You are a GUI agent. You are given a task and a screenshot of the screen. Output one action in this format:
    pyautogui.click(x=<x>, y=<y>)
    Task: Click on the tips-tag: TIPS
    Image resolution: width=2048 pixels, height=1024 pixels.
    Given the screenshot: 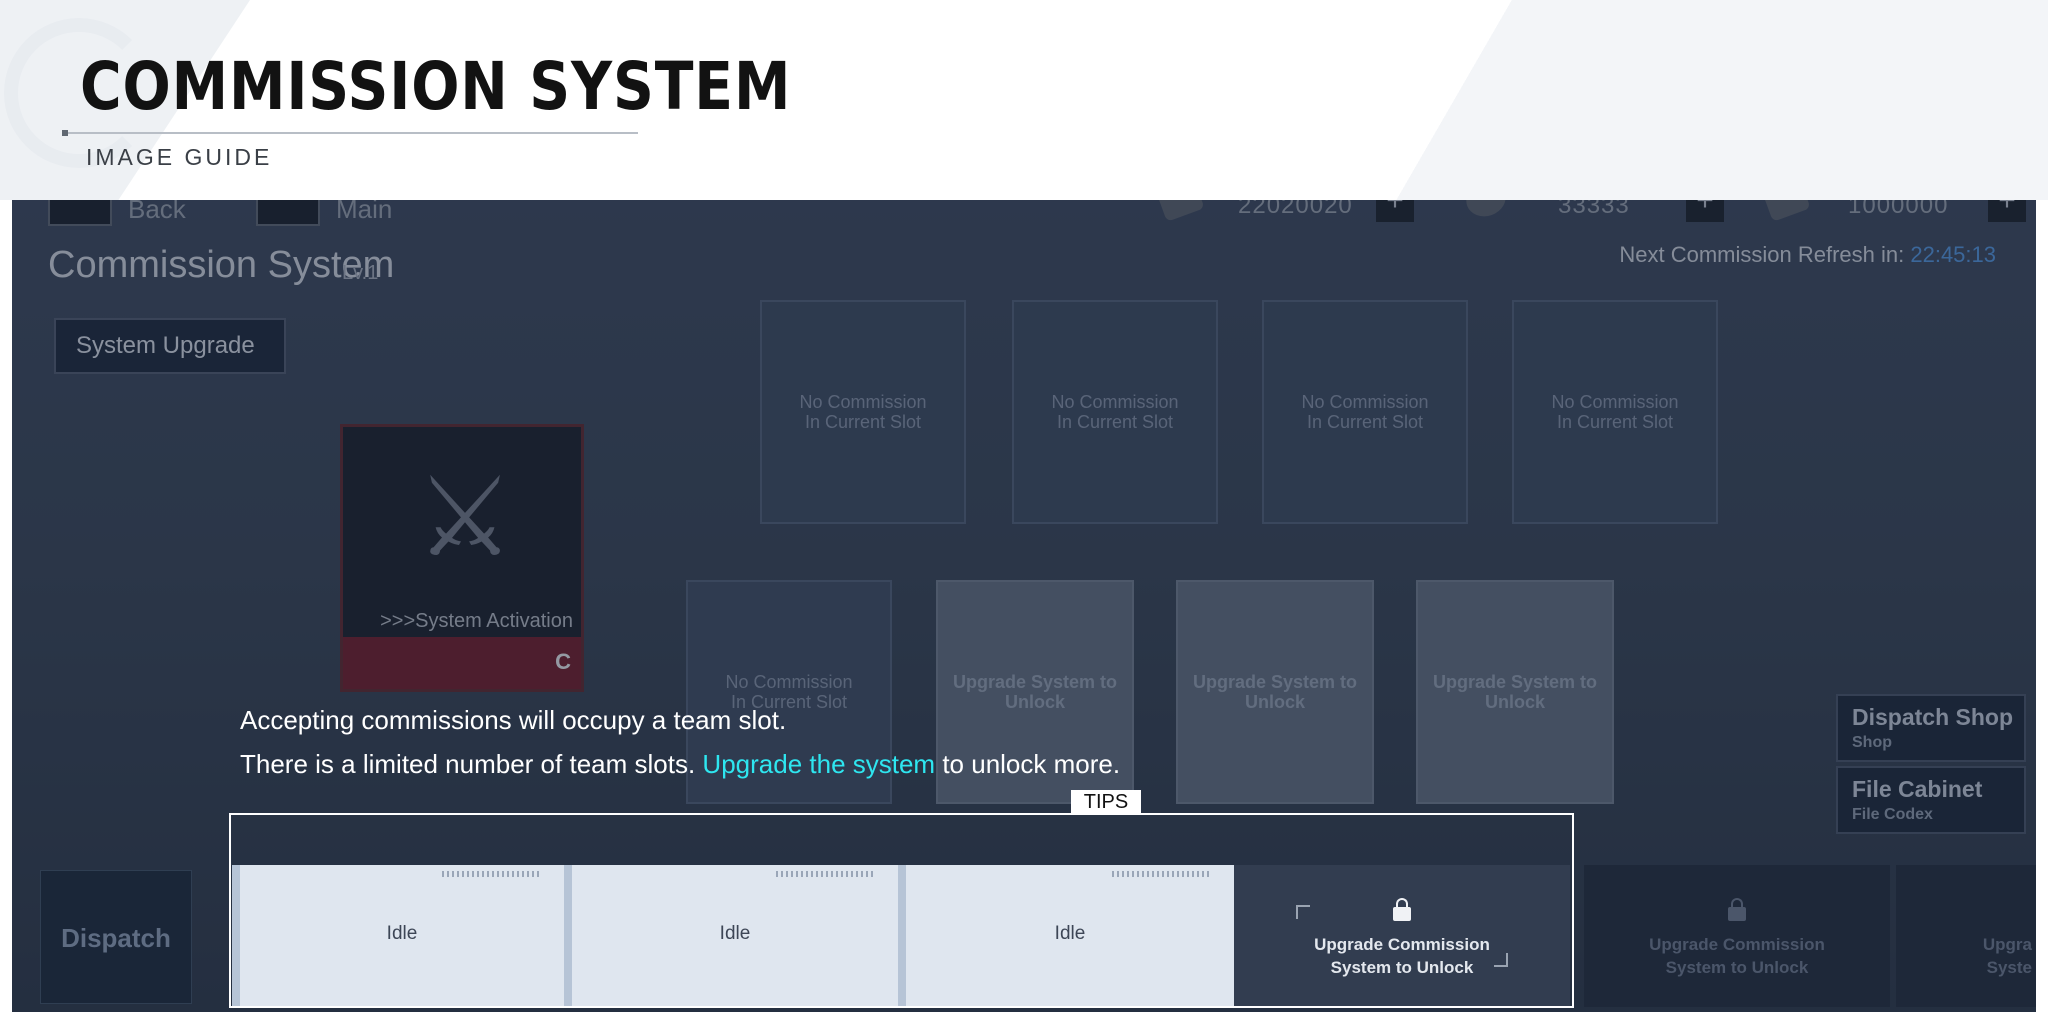 What is the action you would take?
    pyautogui.click(x=1106, y=802)
    